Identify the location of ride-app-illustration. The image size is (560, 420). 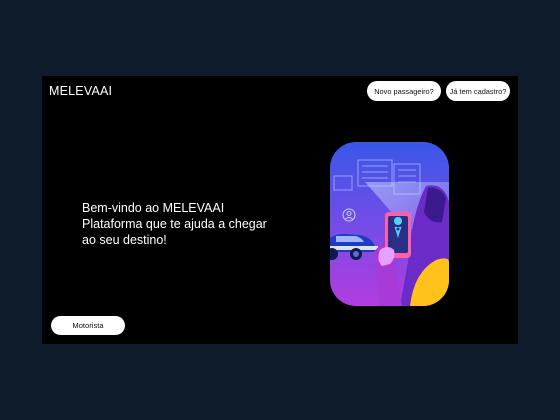
(389, 224).